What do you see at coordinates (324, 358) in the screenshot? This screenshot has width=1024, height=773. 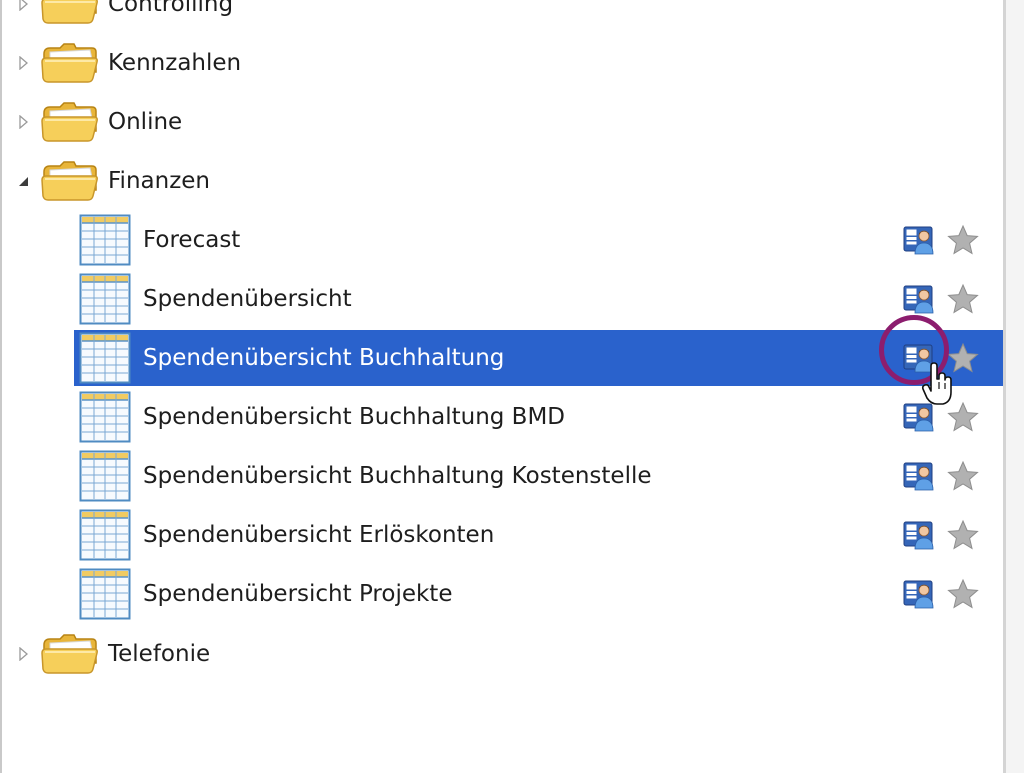 I see `item-label: Spendenübersicht Buchhaltung` at bounding box center [324, 358].